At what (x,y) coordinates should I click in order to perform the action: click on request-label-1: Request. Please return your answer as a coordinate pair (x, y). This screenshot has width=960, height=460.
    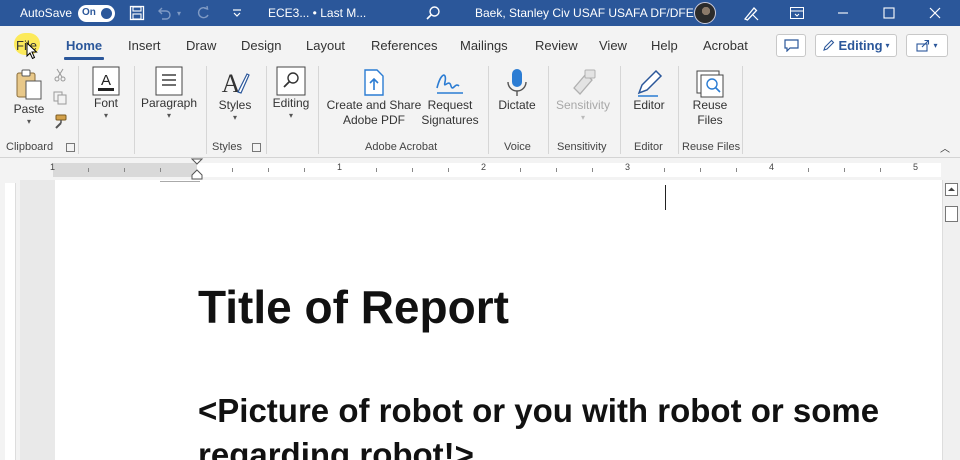
    Looking at the image, I should click on (450, 105).